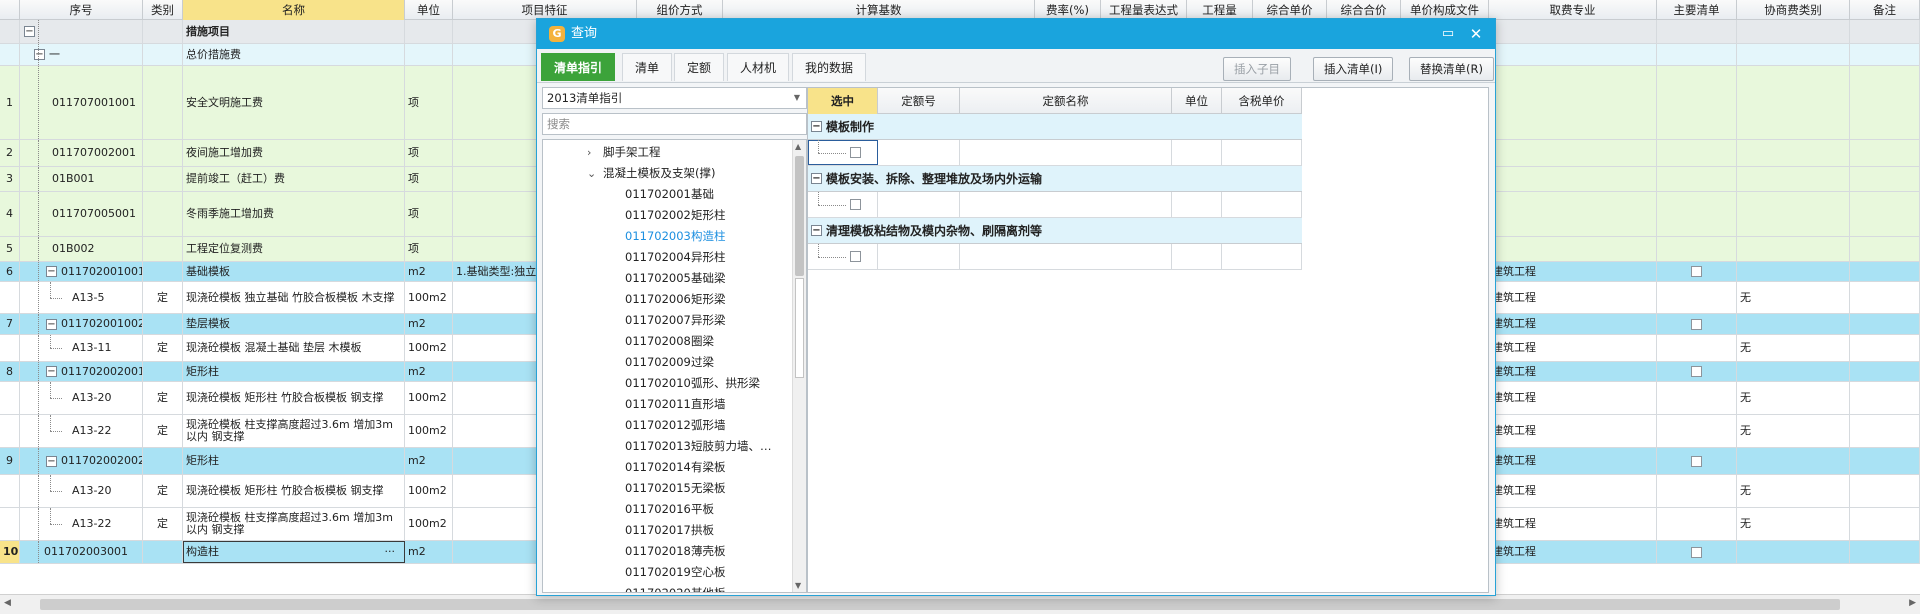 This screenshot has width=1920, height=614. What do you see at coordinates (81, 10) in the screenshot?
I see `column-header: 序号` at bounding box center [81, 10].